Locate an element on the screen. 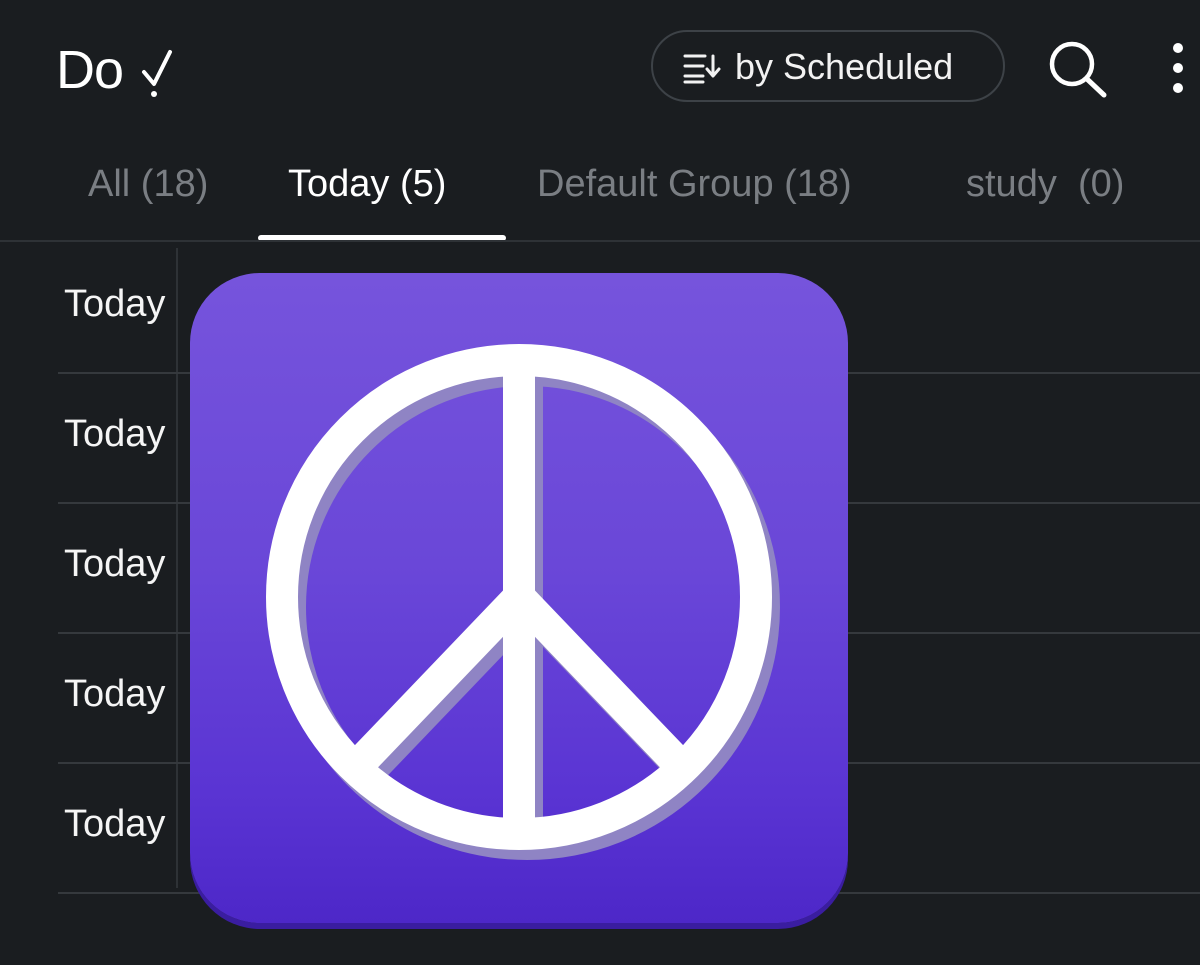  search-button is located at coordinates (1079, 69).